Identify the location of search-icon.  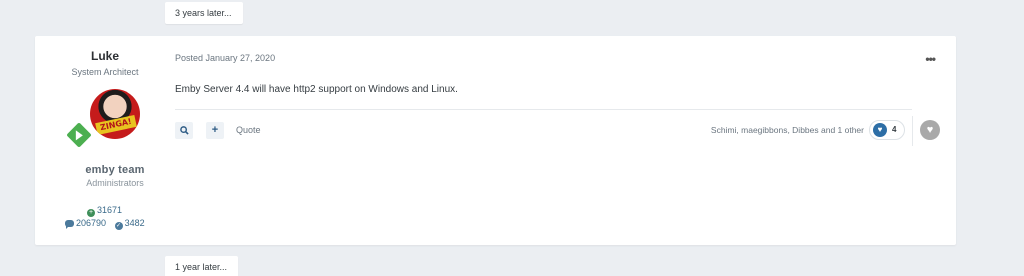
(184, 130).